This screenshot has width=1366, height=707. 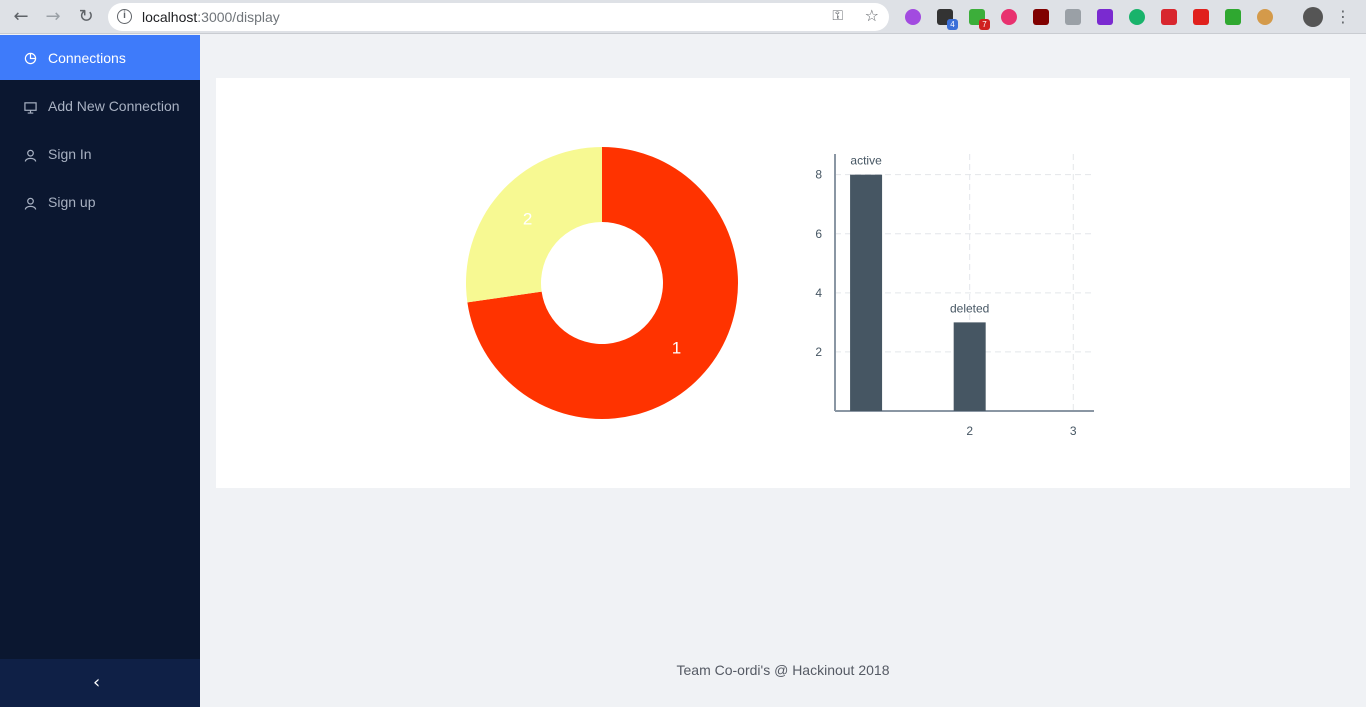 What do you see at coordinates (783, 670) in the screenshot?
I see `footer-text: Team Co-ordi's @ Hackinout 2018` at bounding box center [783, 670].